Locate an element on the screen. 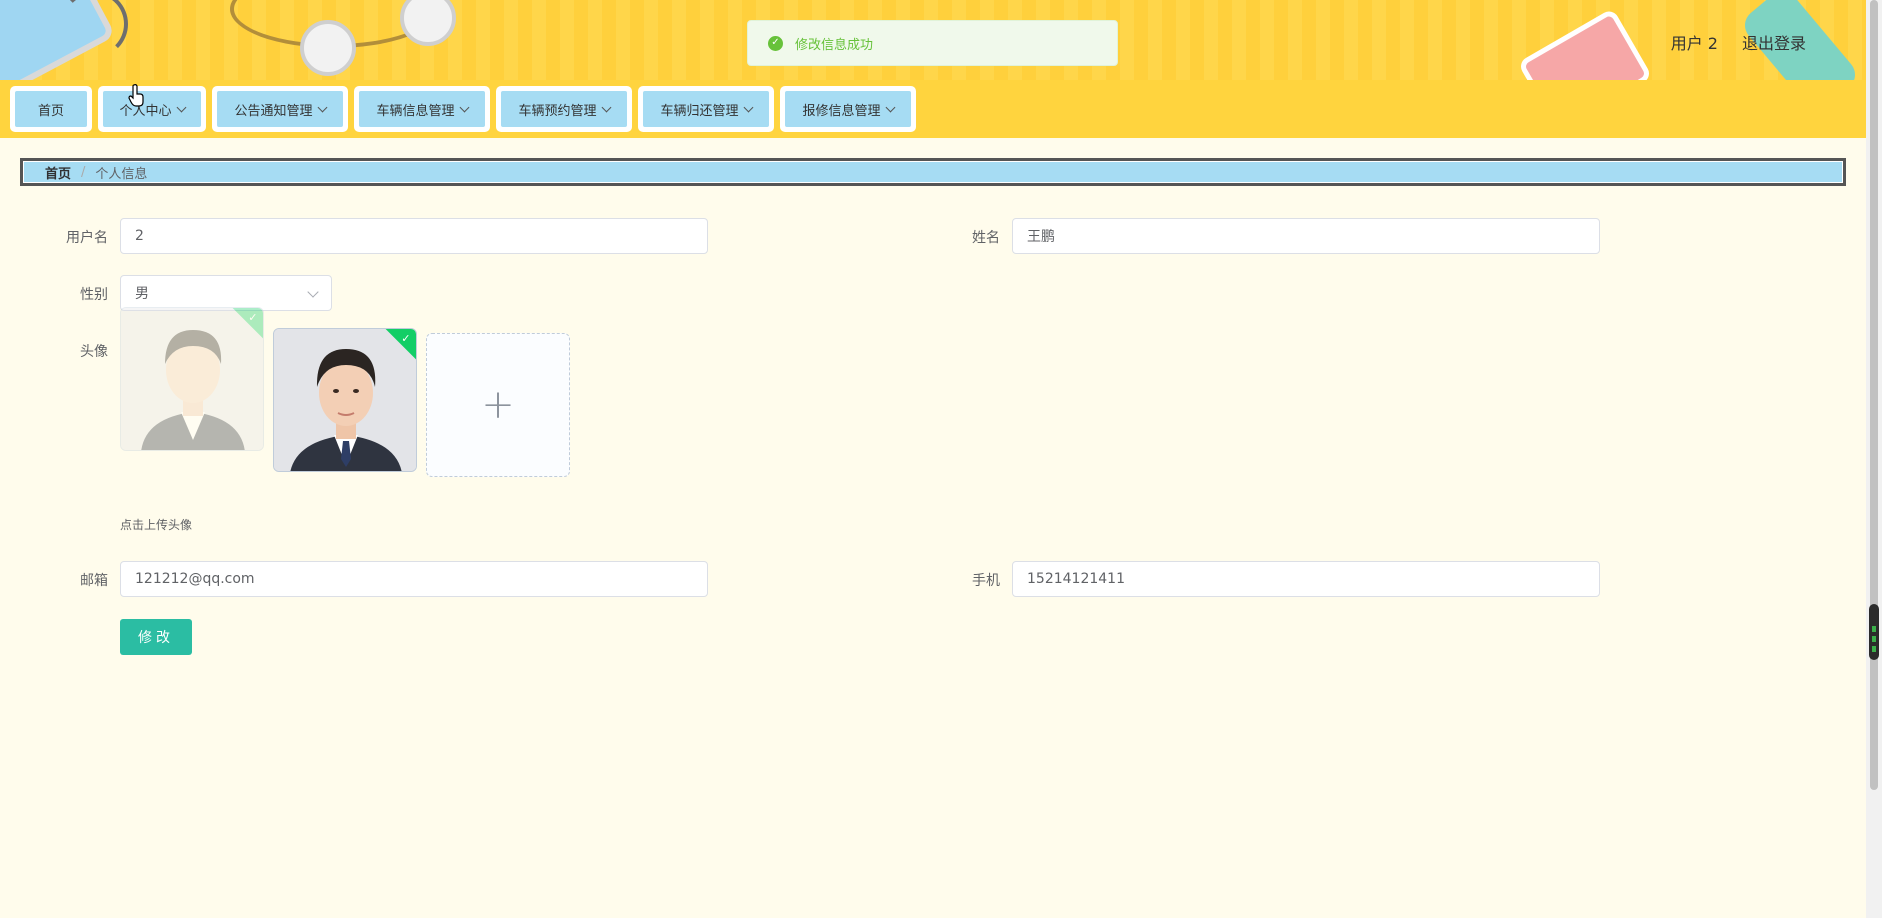 Image resolution: width=1882 pixels, height=918 pixels. success-toast: ✓ 修改信息成功 is located at coordinates (932, 43).